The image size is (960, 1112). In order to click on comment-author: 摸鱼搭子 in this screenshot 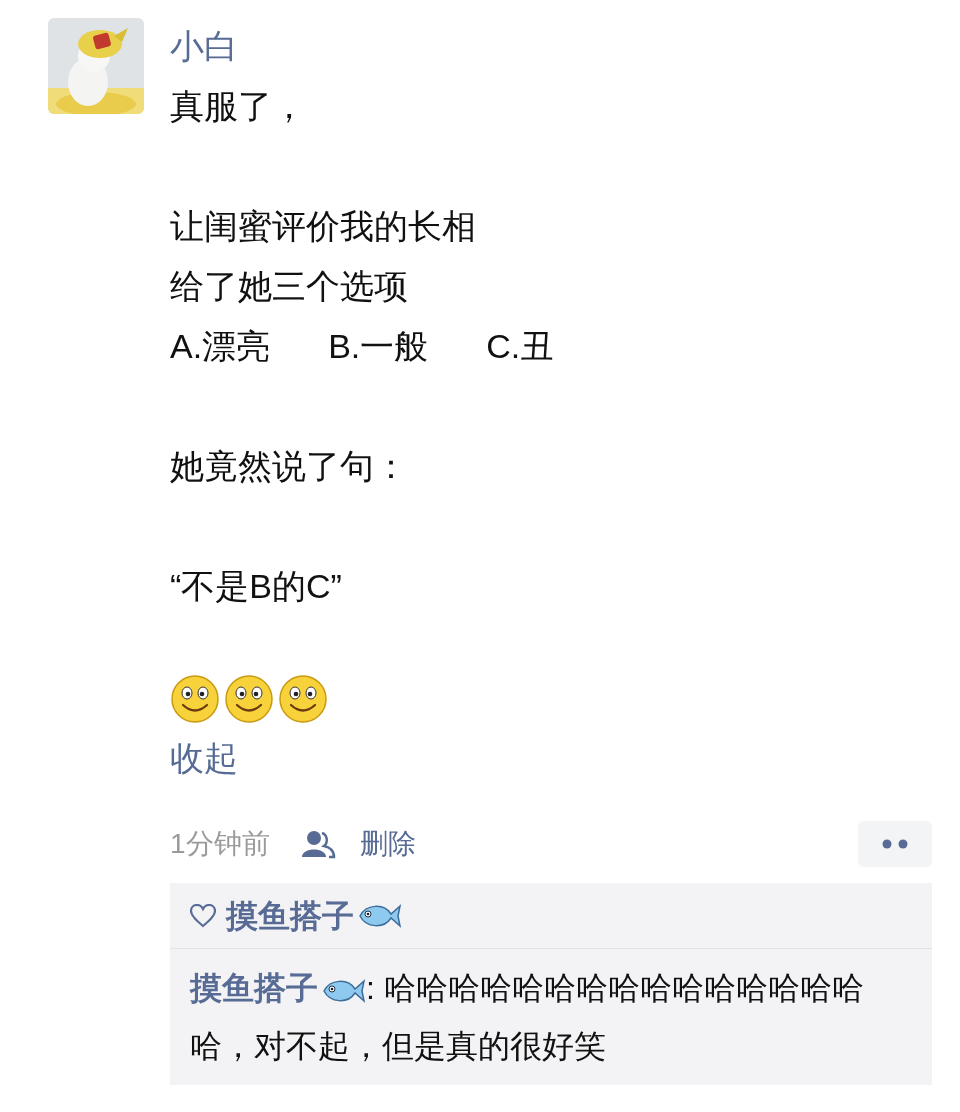, I will do `click(254, 988)`.